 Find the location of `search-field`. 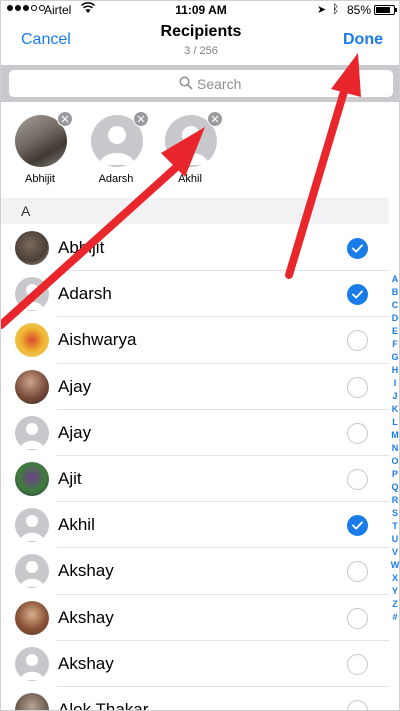

search-field is located at coordinates (201, 83).